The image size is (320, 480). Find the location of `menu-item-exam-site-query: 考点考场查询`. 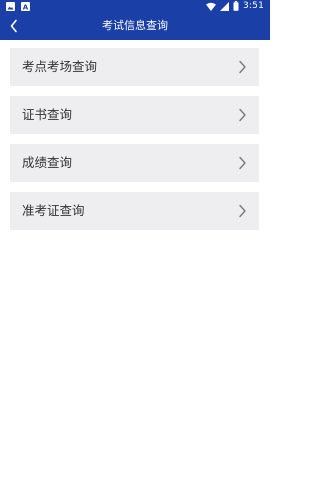

menu-item-exam-site-query: 考点考场查询 is located at coordinates (134, 67).